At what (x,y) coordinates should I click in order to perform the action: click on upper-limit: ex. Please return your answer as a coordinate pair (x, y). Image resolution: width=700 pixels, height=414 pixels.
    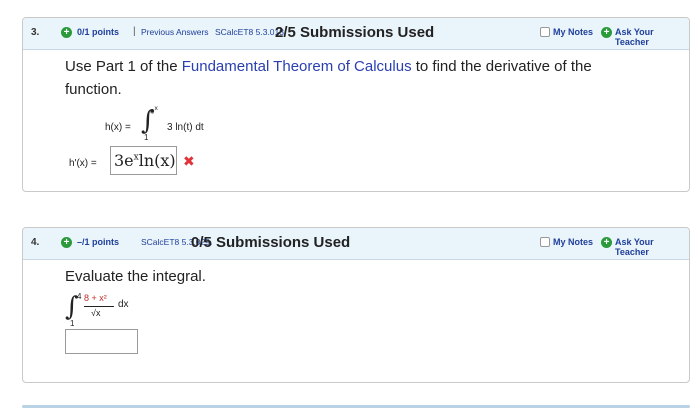
    Looking at the image, I should click on (154, 110).